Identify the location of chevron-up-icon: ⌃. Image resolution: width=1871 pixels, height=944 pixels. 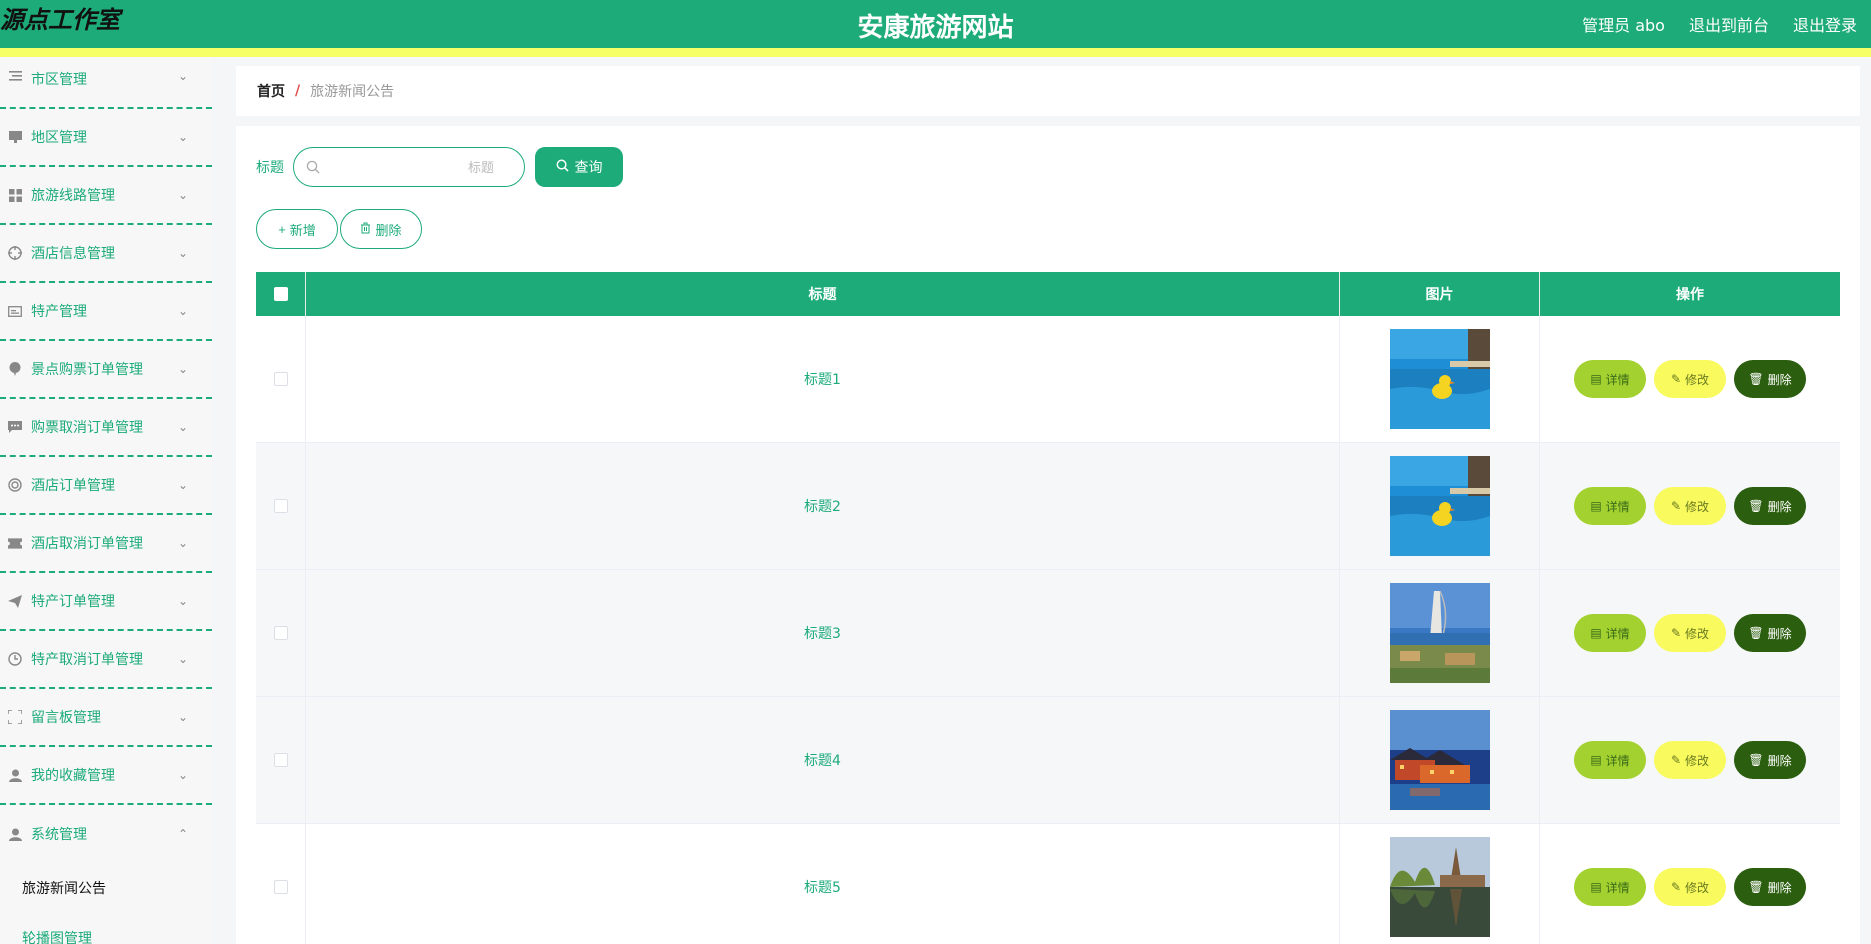
(182, 834).